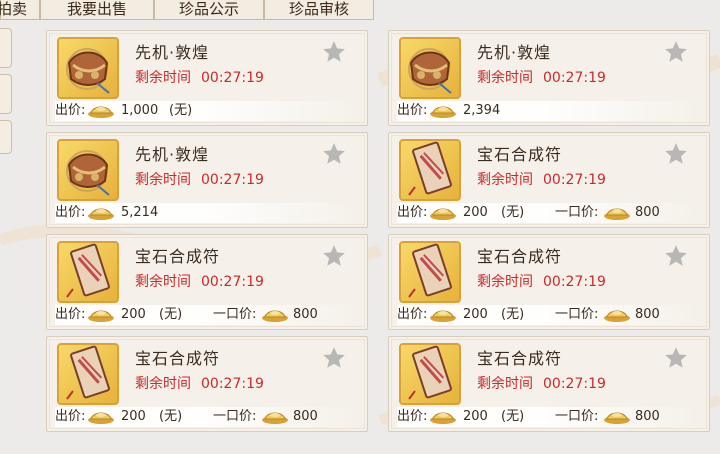  What do you see at coordinates (205, 213) in the screenshot?
I see `price-row: 出价: 5,214` at bounding box center [205, 213].